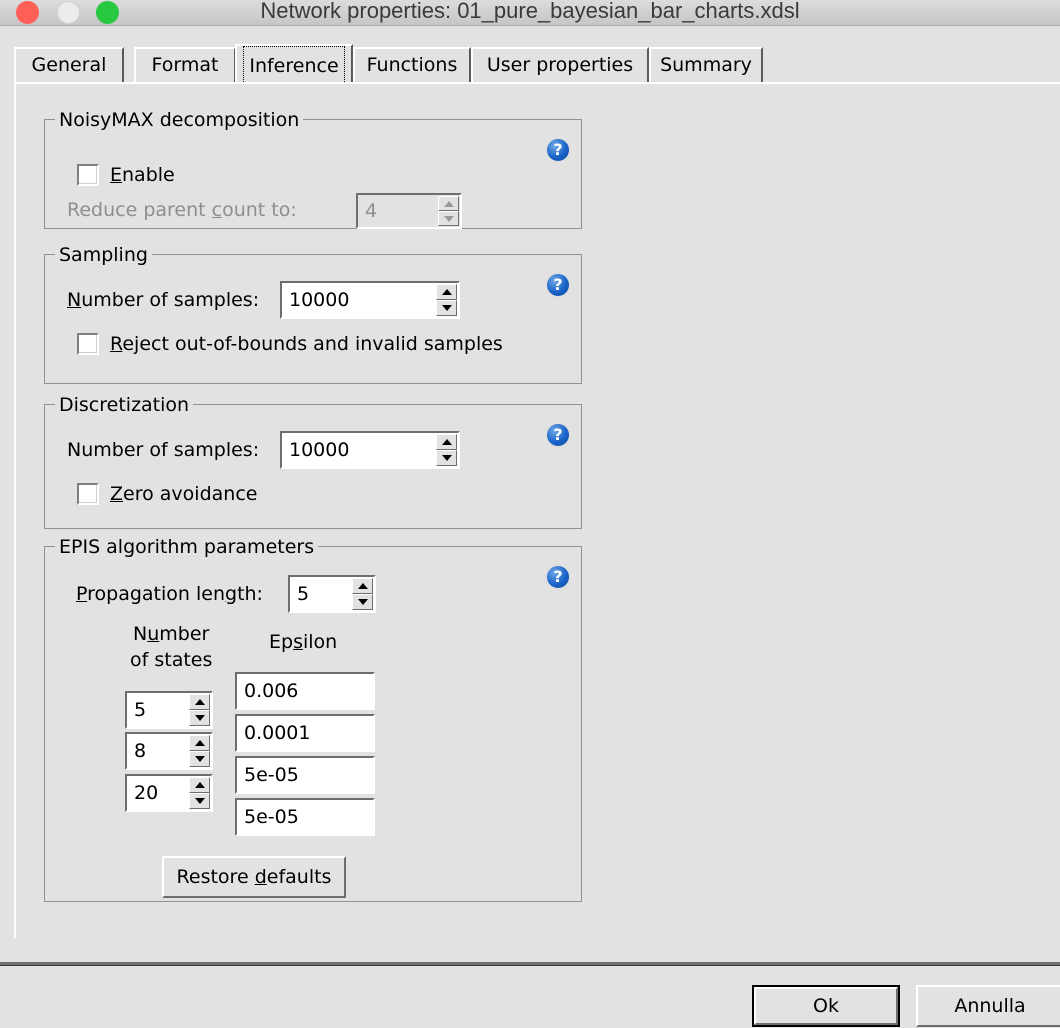  What do you see at coordinates (146, 793) in the screenshot?
I see `states-value-3: 20` at bounding box center [146, 793].